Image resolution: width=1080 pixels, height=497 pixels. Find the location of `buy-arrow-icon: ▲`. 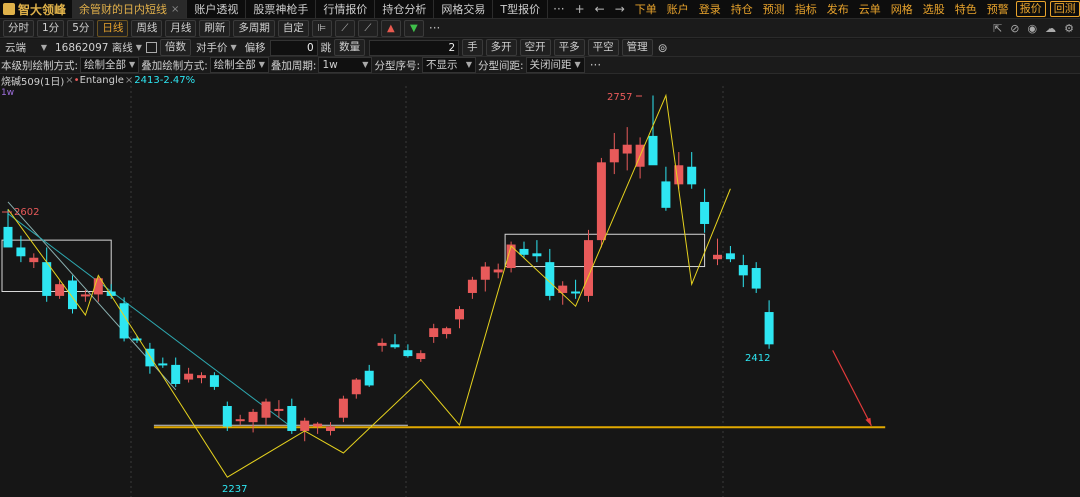

buy-arrow-icon: ▲ is located at coordinates (390, 28).